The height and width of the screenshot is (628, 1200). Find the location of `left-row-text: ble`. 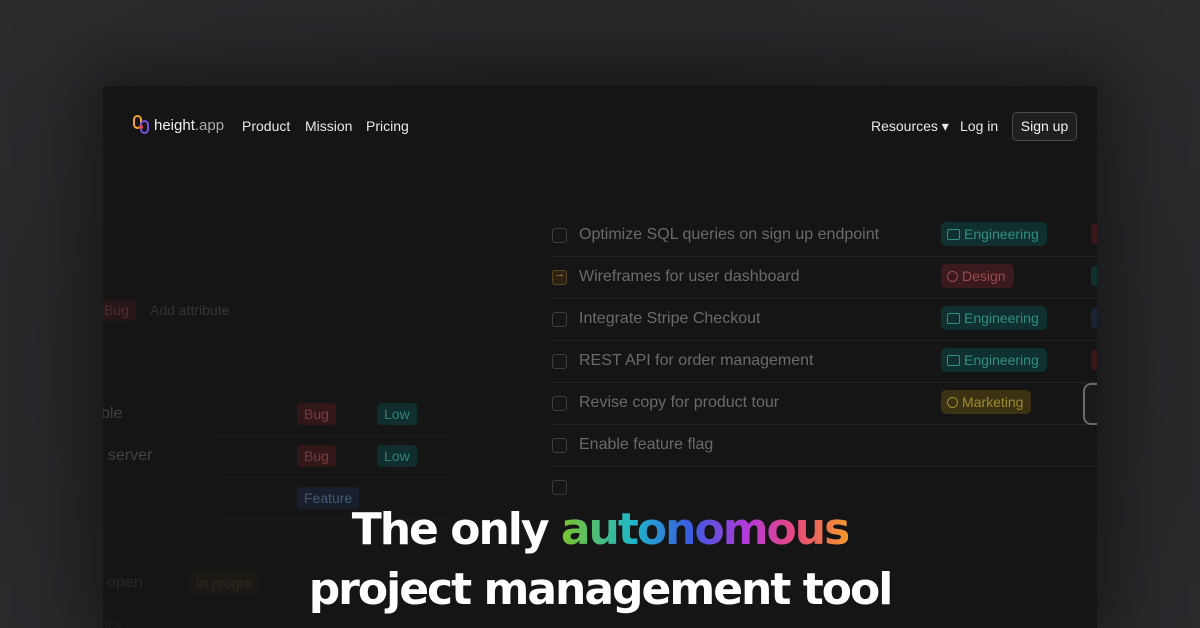

left-row-text: ble is located at coordinates (113, 413).